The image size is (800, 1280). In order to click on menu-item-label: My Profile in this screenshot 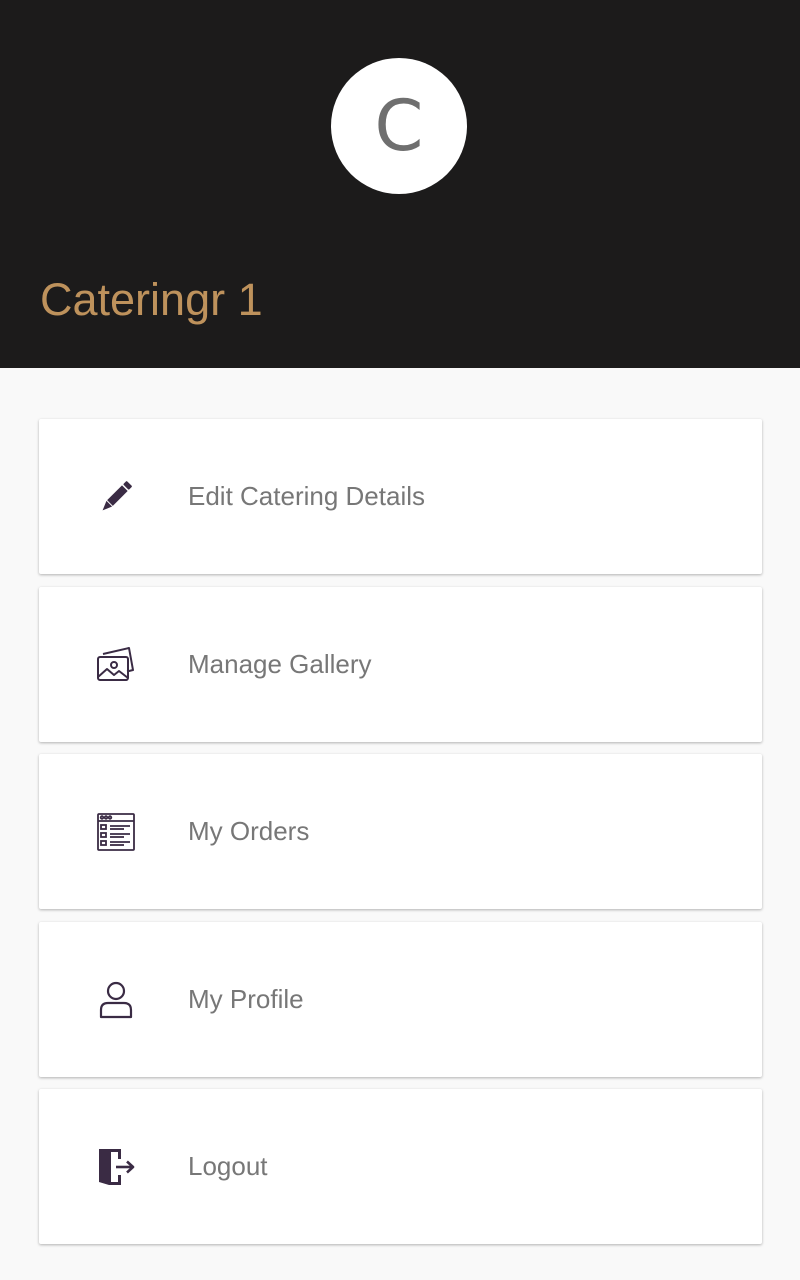, I will do `click(246, 998)`.